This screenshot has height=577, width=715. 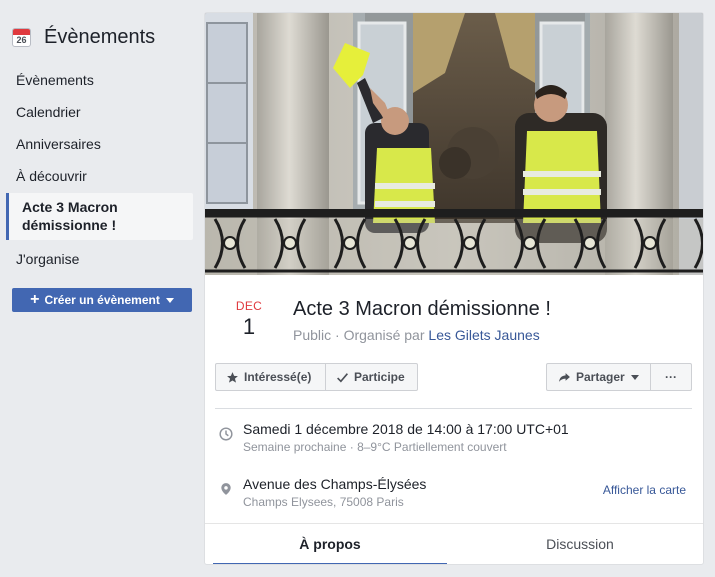 I want to click on more-options-label: ···, so click(x=671, y=377).